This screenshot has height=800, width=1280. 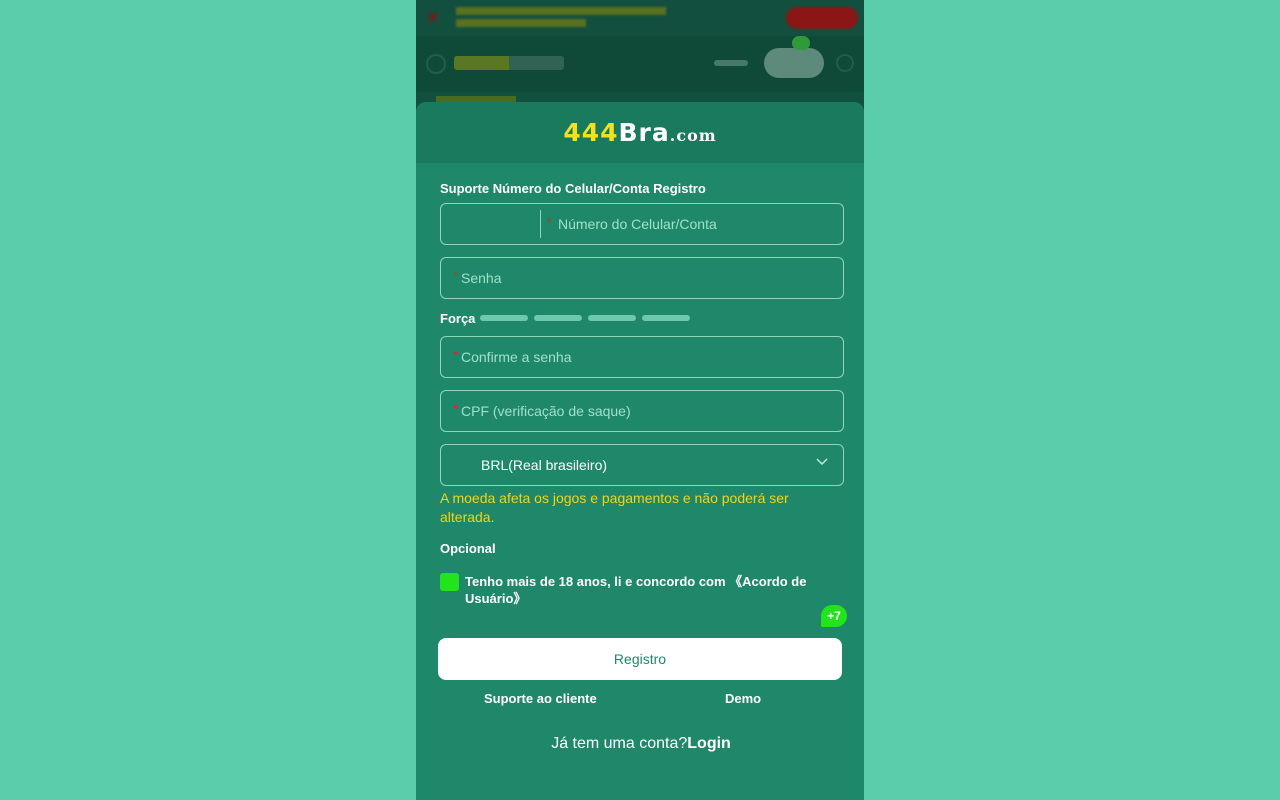 What do you see at coordinates (449, 582) in the screenshot?
I see `agreement-checkbox` at bounding box center [449, 582].